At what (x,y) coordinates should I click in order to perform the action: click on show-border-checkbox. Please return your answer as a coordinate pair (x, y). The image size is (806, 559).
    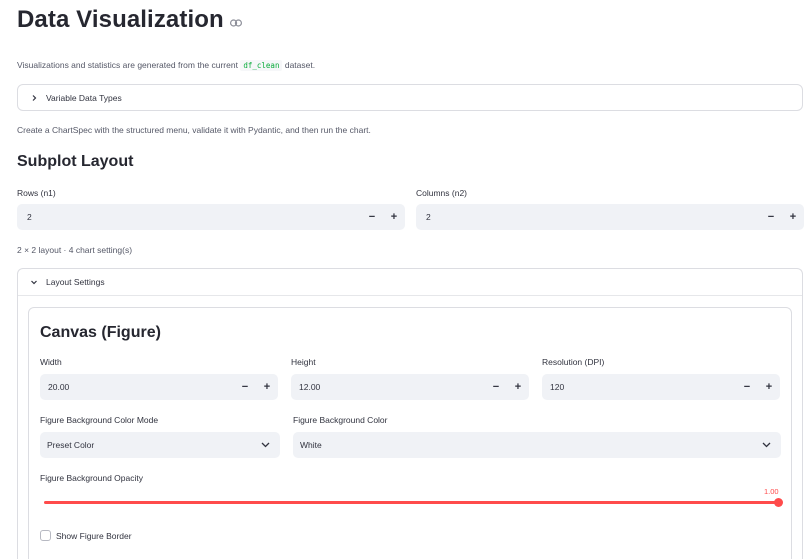
    Looking at the image, I should click on (45, 535).